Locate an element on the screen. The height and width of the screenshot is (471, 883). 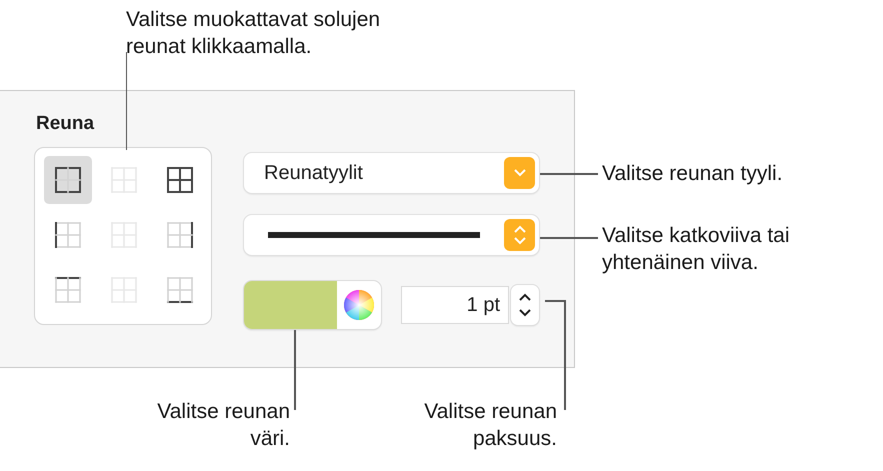
callout-text: Valitse reunan väri. is located at coordinates (223, 425).